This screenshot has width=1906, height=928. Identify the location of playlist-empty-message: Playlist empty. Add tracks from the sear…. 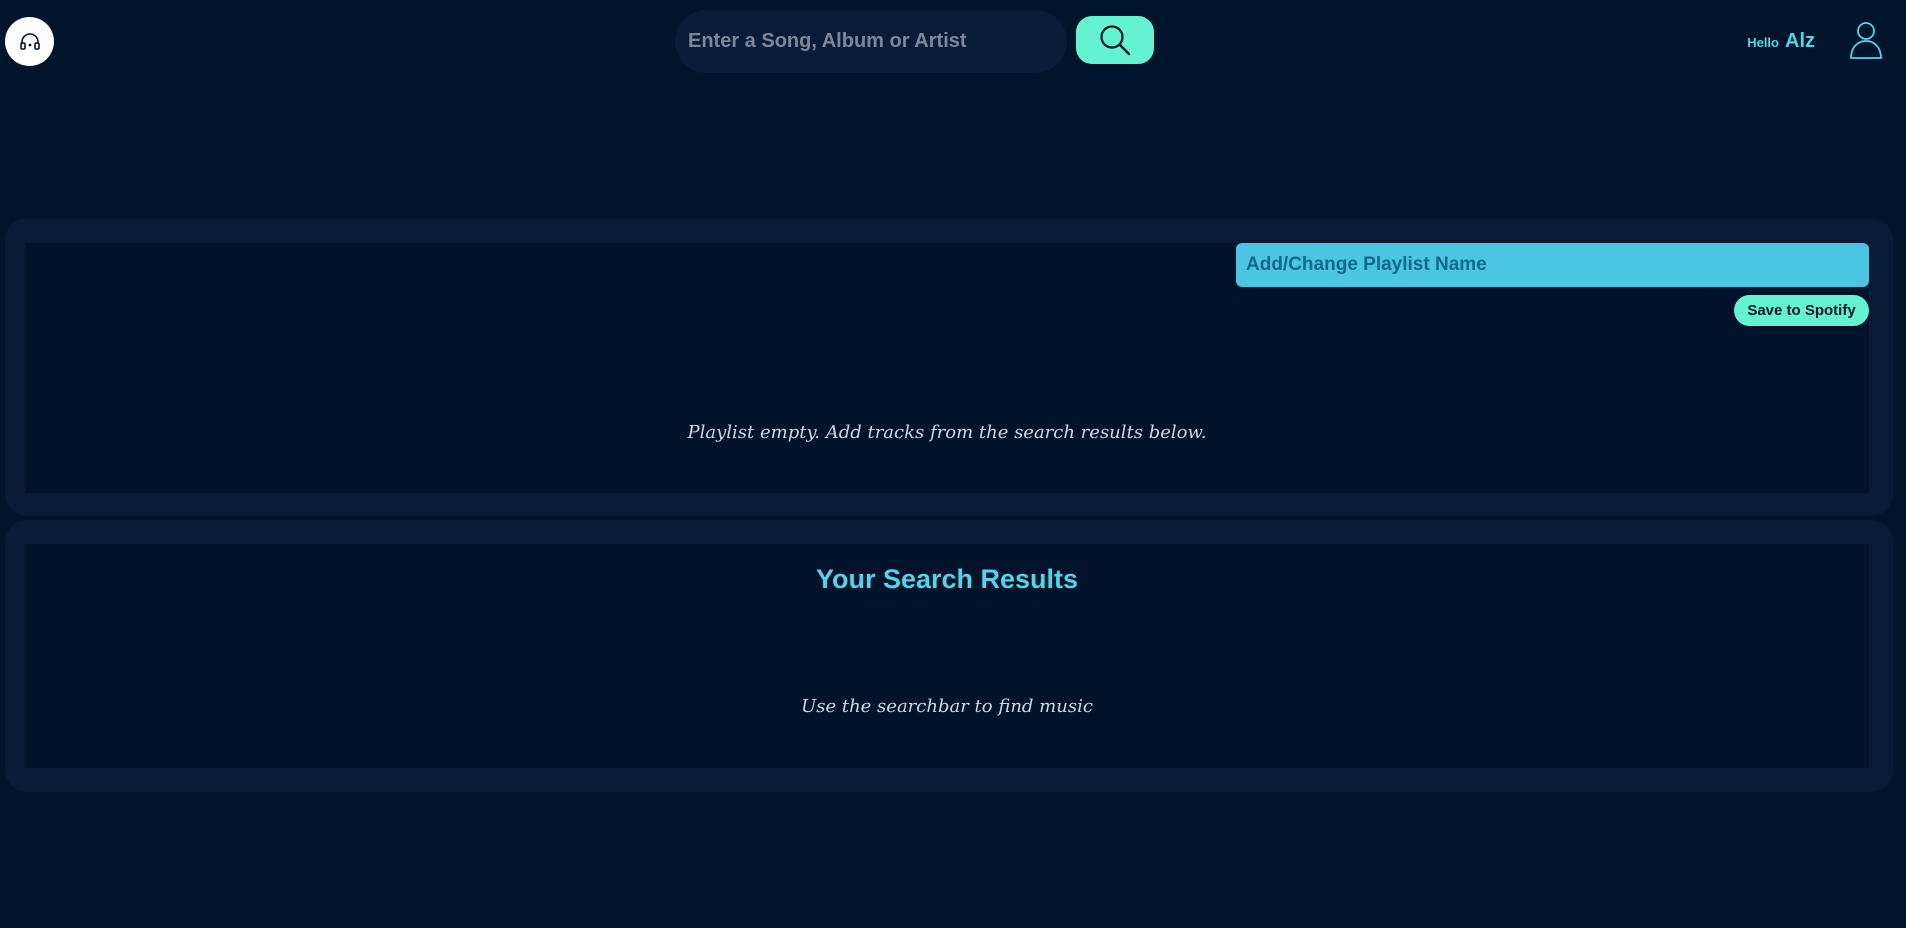
(947, 432).